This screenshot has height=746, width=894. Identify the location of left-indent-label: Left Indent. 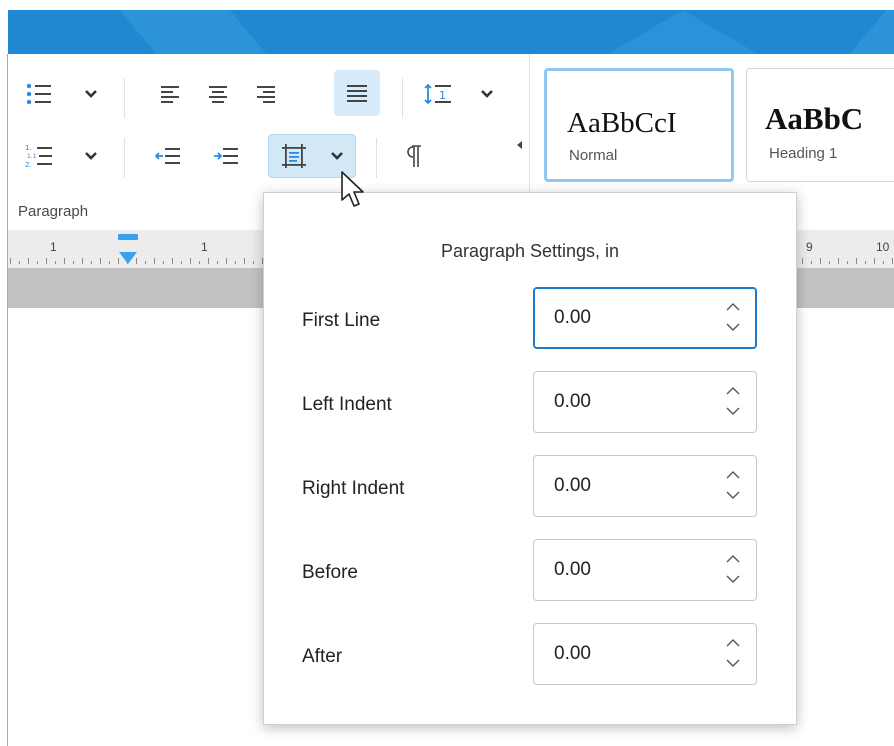
(347, 404).